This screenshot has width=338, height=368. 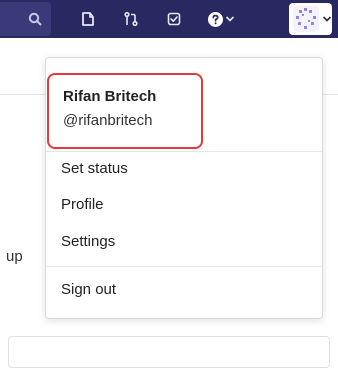 I want to click on top-navbar, so click(x=169, y=19).